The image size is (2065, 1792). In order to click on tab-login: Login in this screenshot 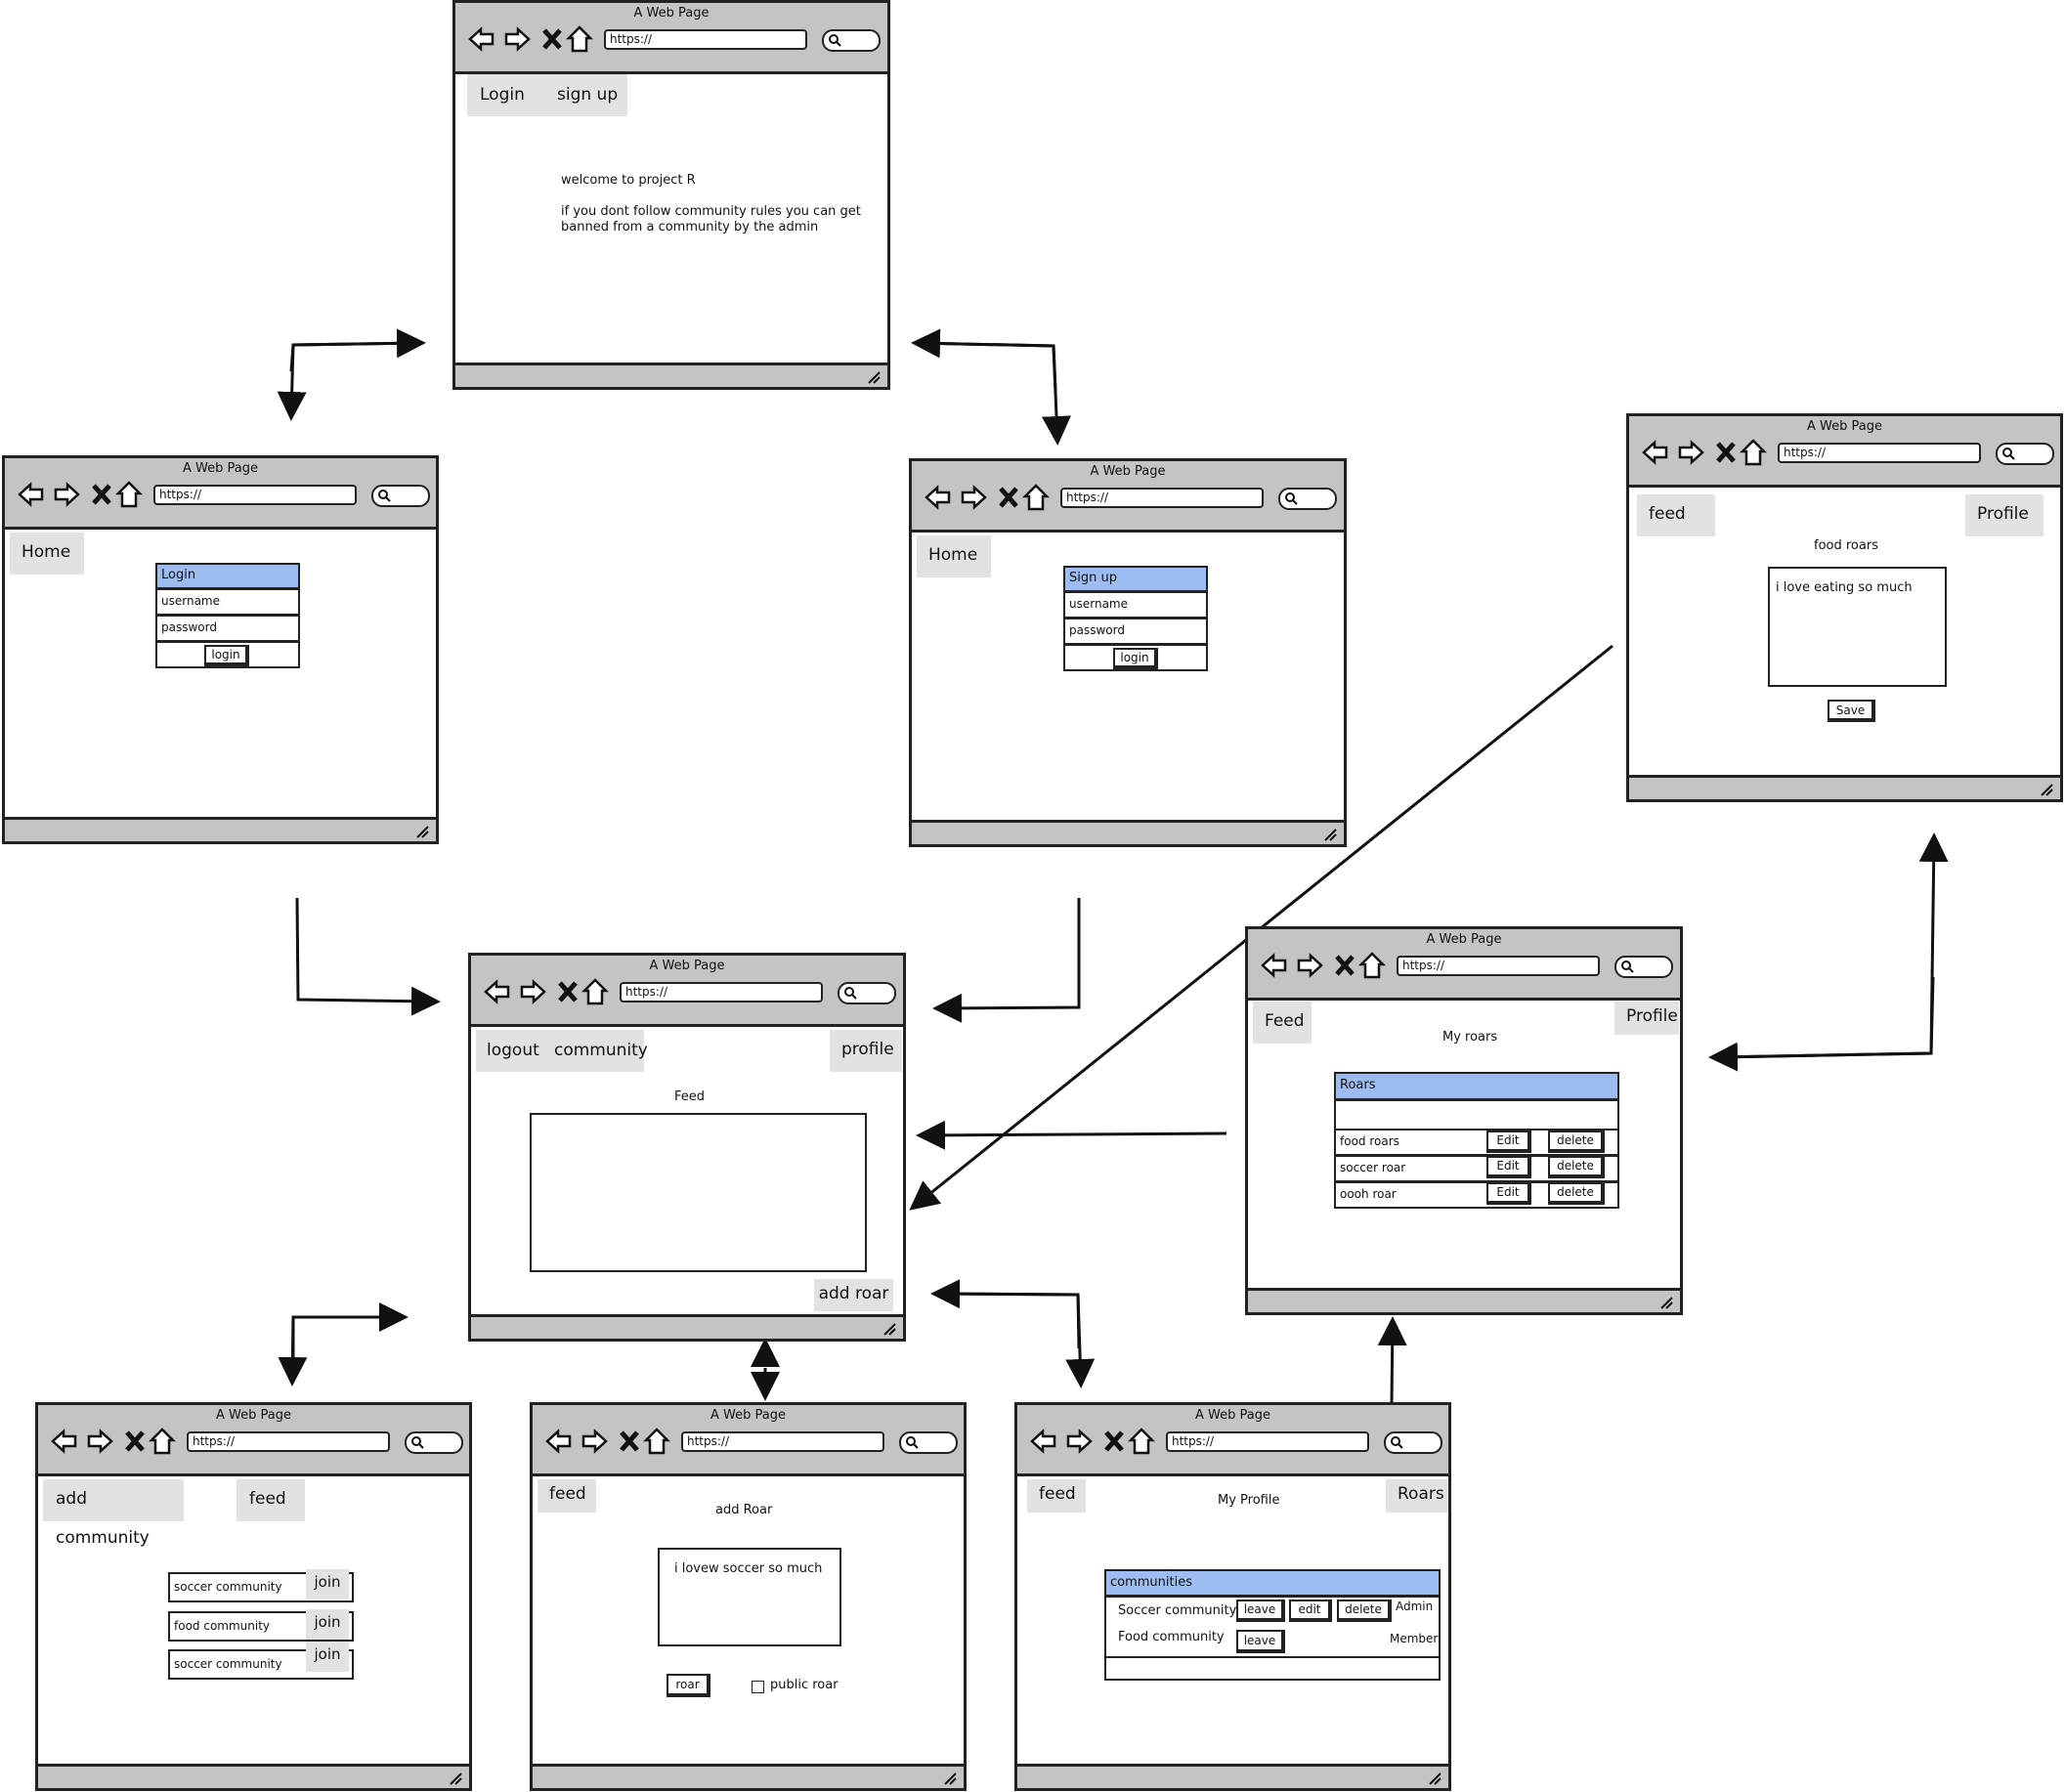, I will do `click(502, 95)`.